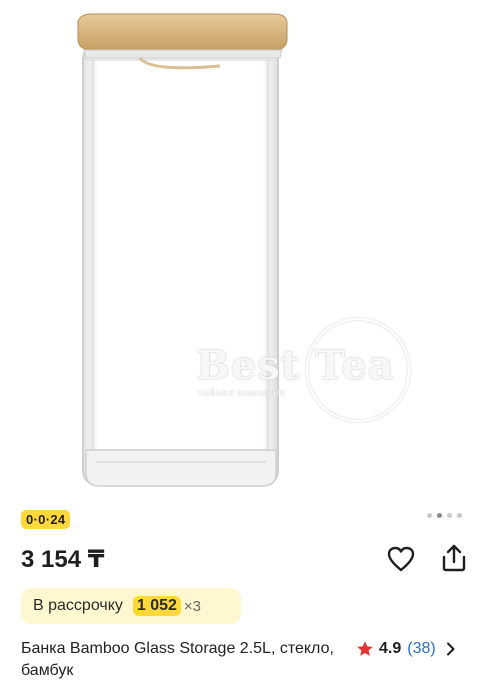 The image size is (491, 699). I want to click on installment-offer: В рассрочку 1 052 ×3, so click(131, 606).